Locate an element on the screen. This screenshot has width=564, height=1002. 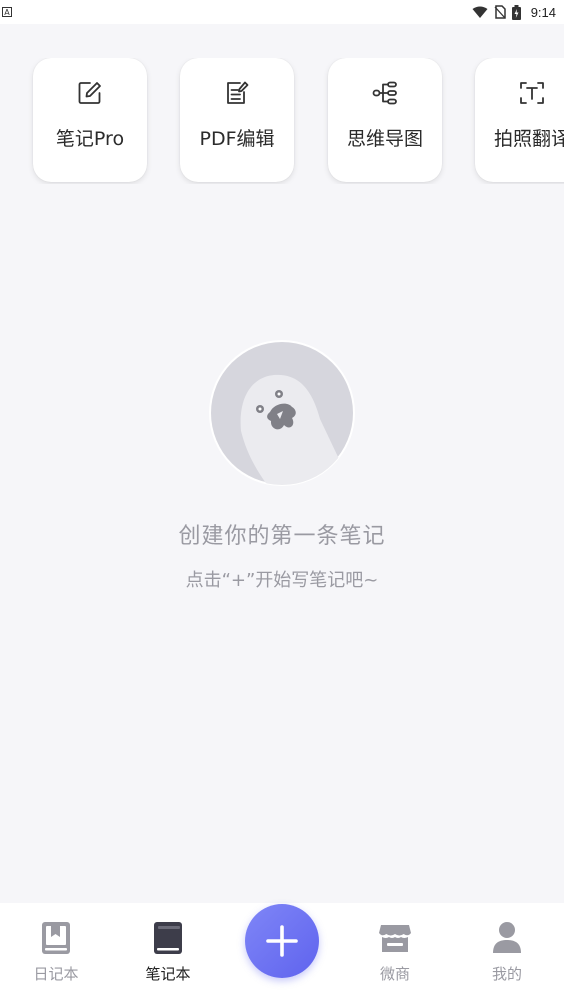
sim-no-signal-icon is located at coordinates (500, 12).